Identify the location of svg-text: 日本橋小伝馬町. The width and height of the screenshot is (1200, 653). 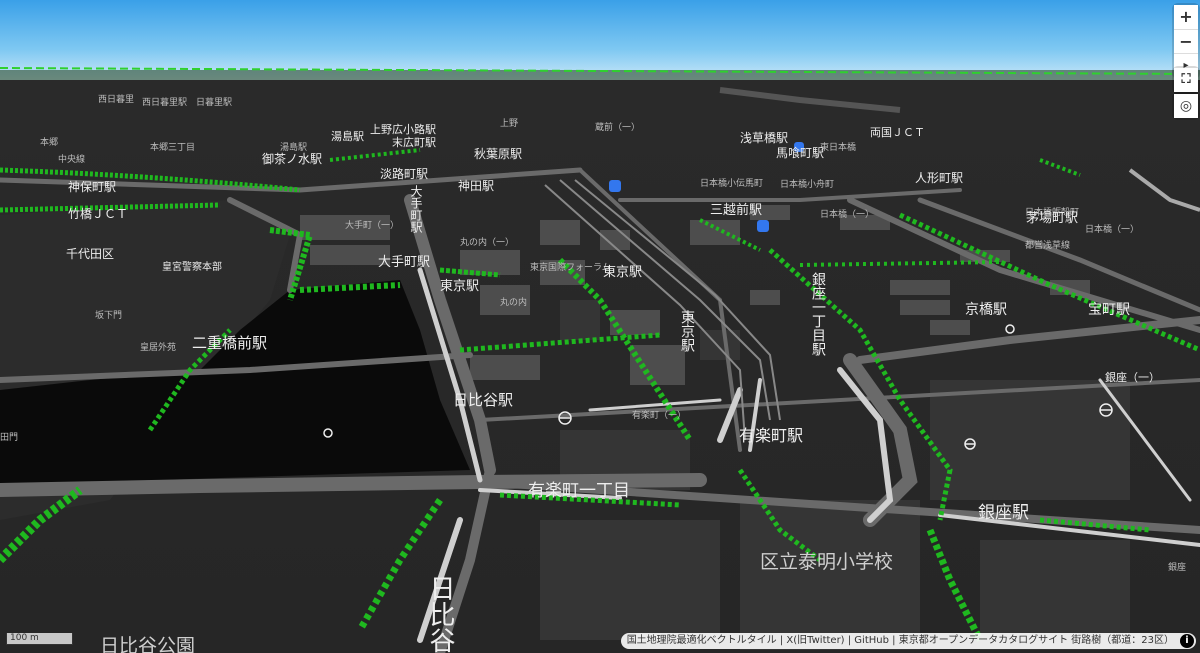
(731, 183).